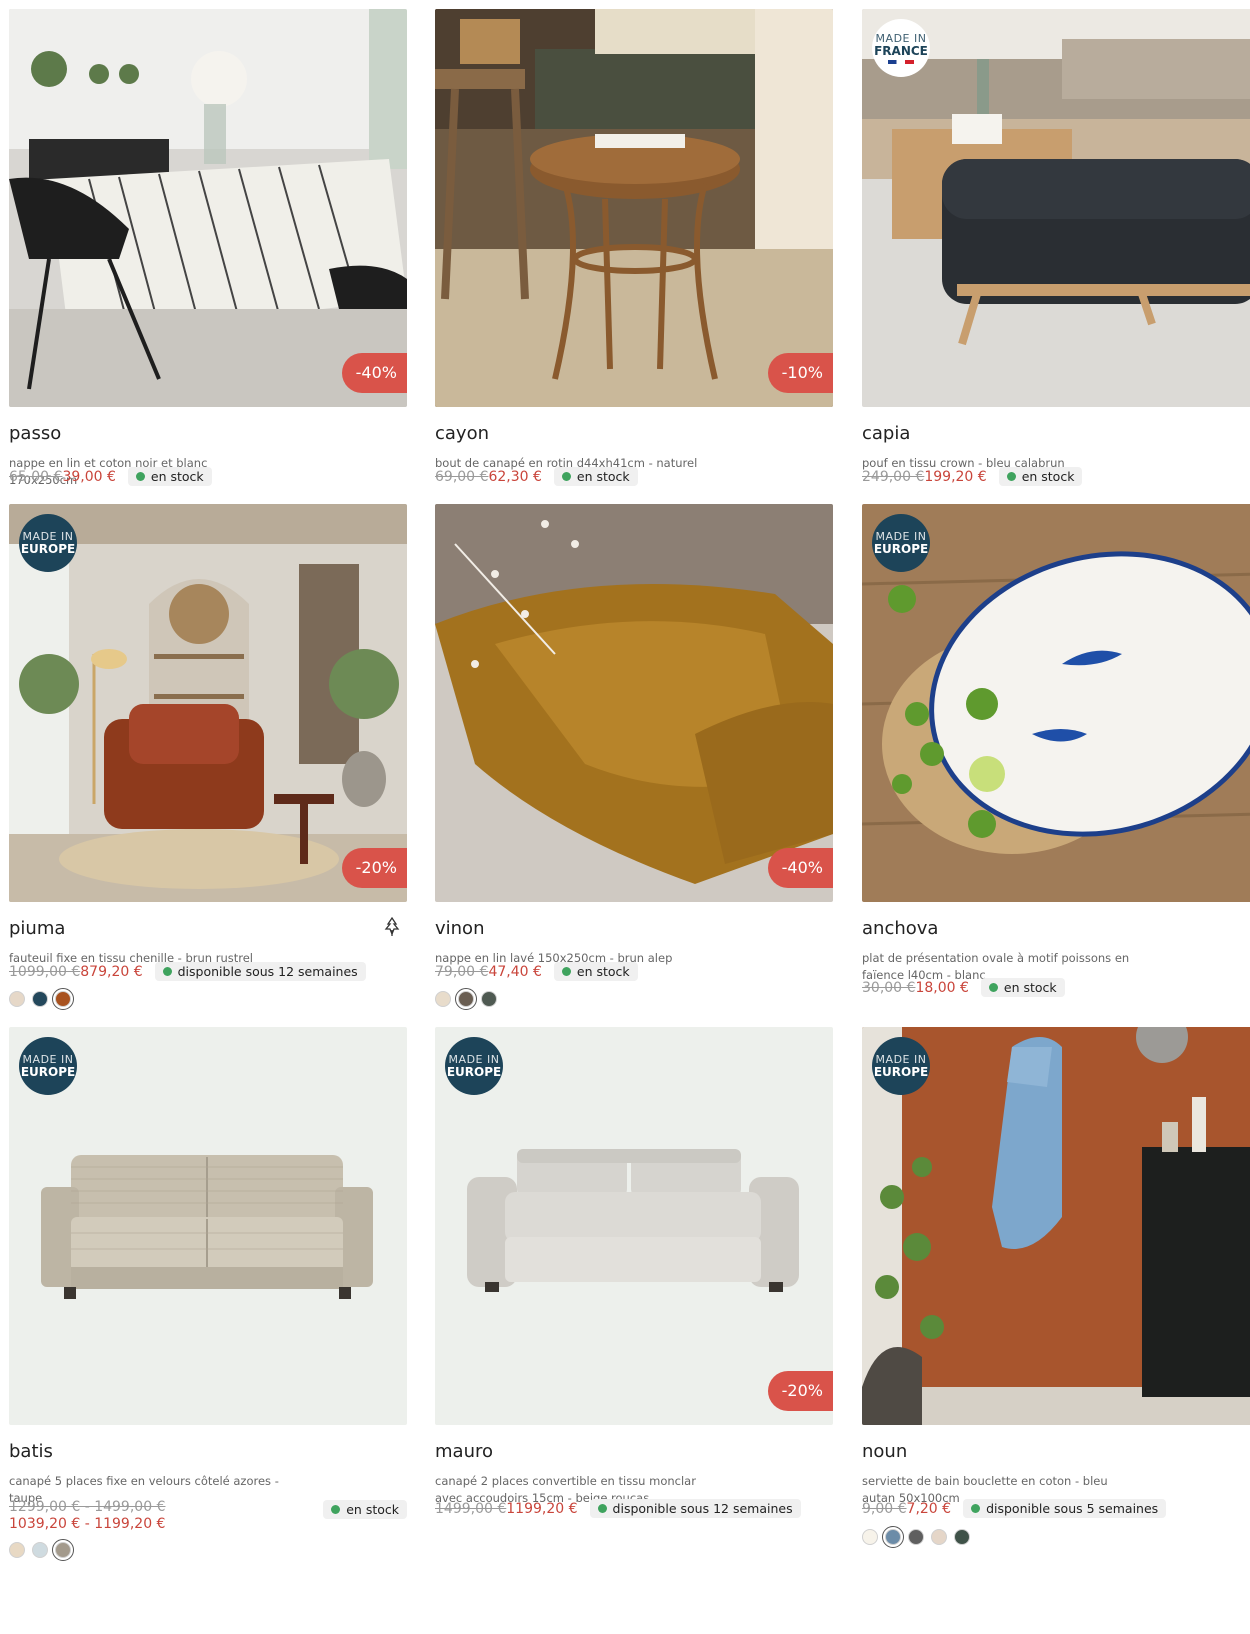 The image size is (1250, 1634). What do you see at coordinates (884, 1451) in the screenshot?
I see `product-name: noun` at bounding box center [884, 1451].